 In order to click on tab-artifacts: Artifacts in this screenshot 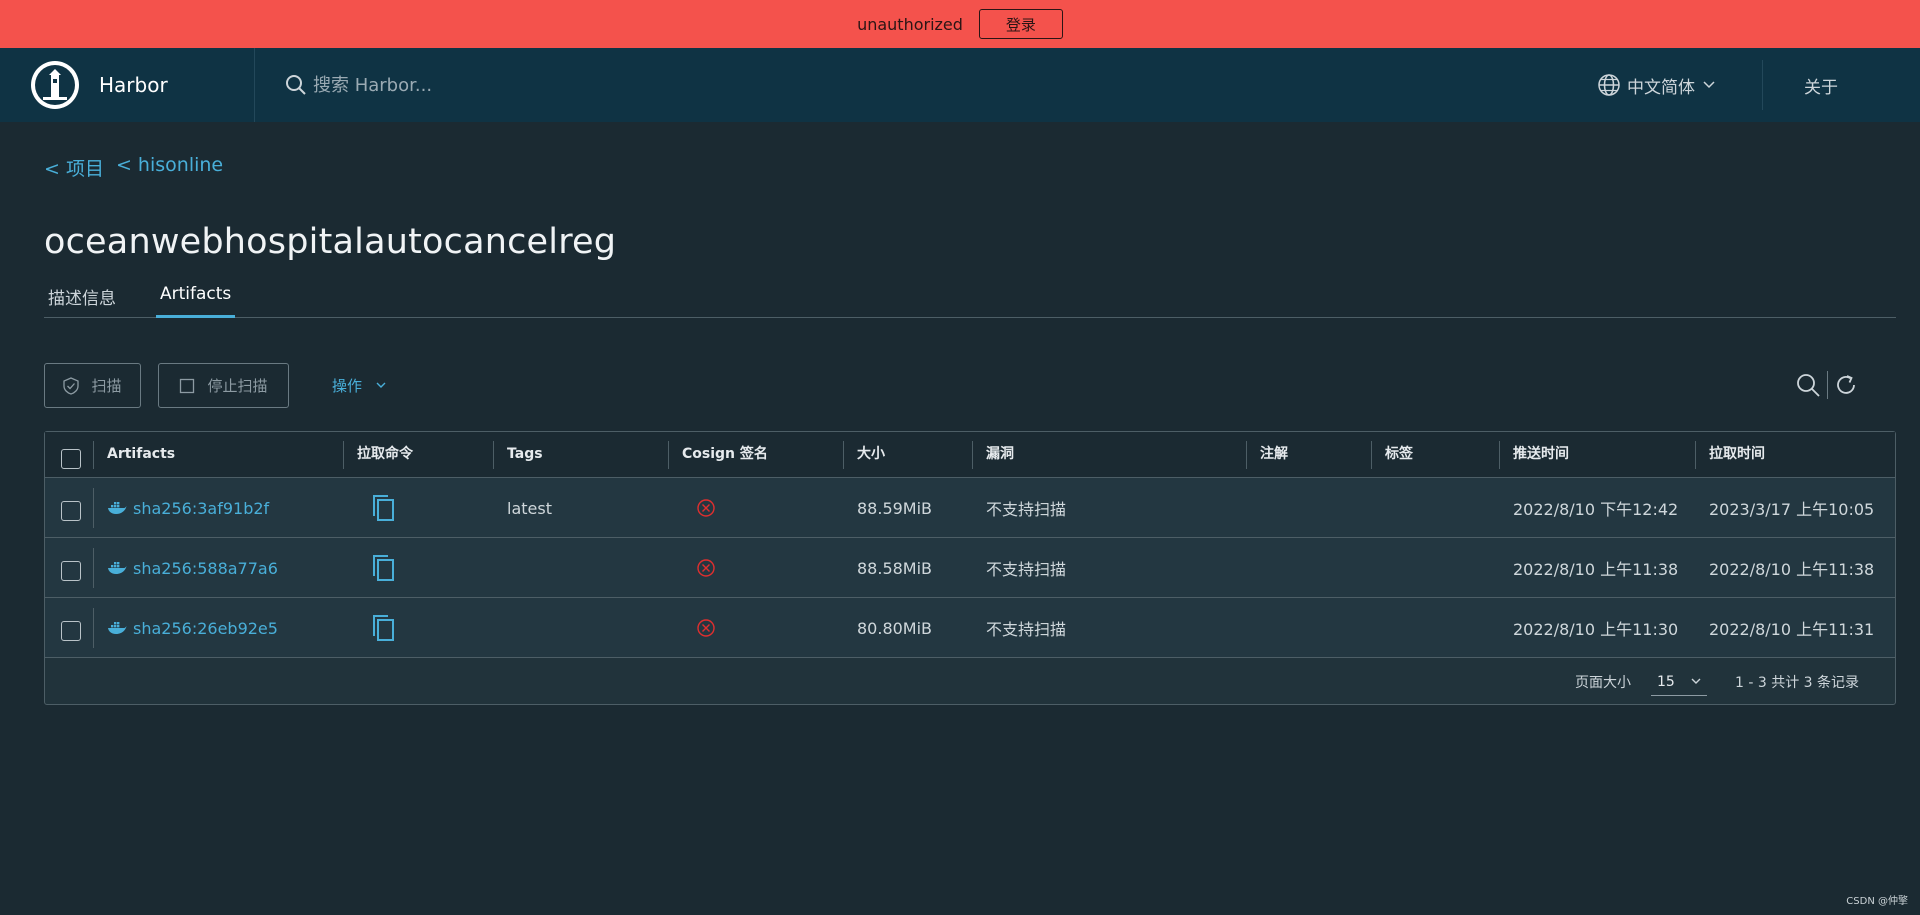, I will do `click(196, 301)`.